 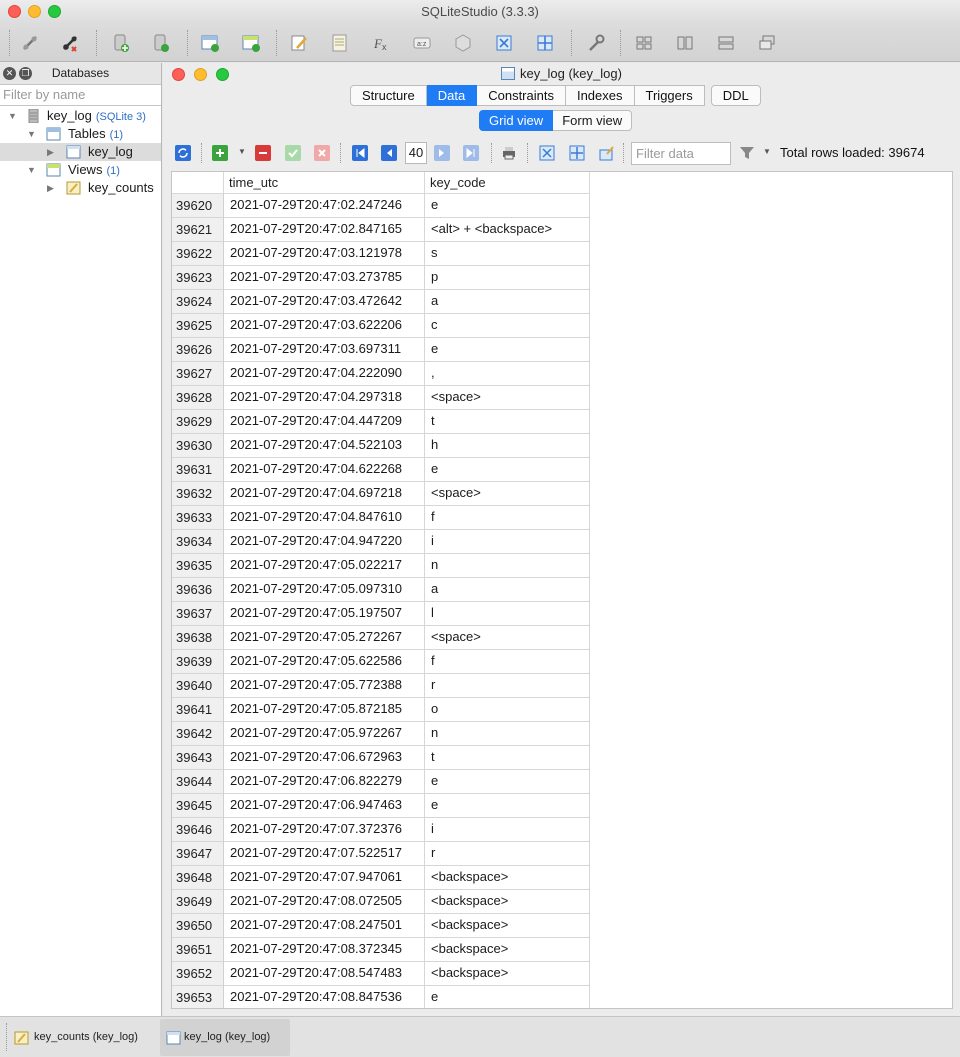 What do you see at coordinates (507, 566) in the screenshot?
I see `cell-key-code: n` at bounding box center [507, 566].